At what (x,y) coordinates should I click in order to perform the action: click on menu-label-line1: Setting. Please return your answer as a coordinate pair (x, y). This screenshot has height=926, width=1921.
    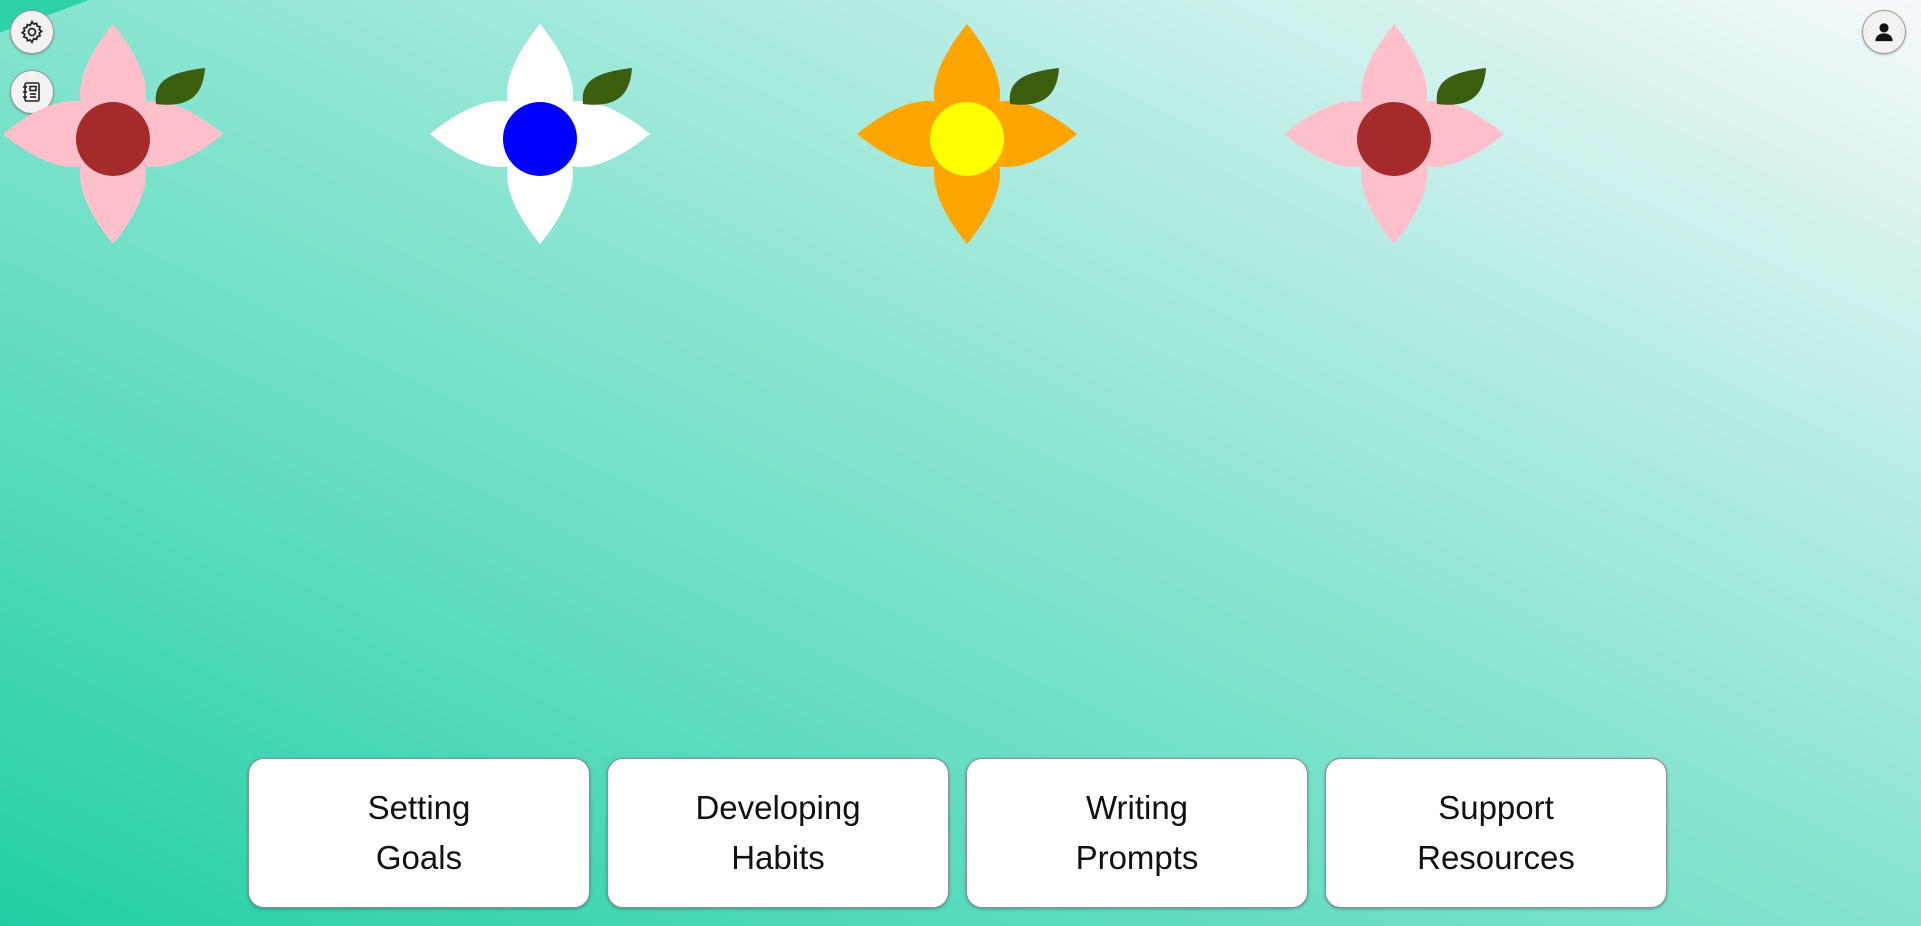
    Looking at the image, I should click on (419, 807).